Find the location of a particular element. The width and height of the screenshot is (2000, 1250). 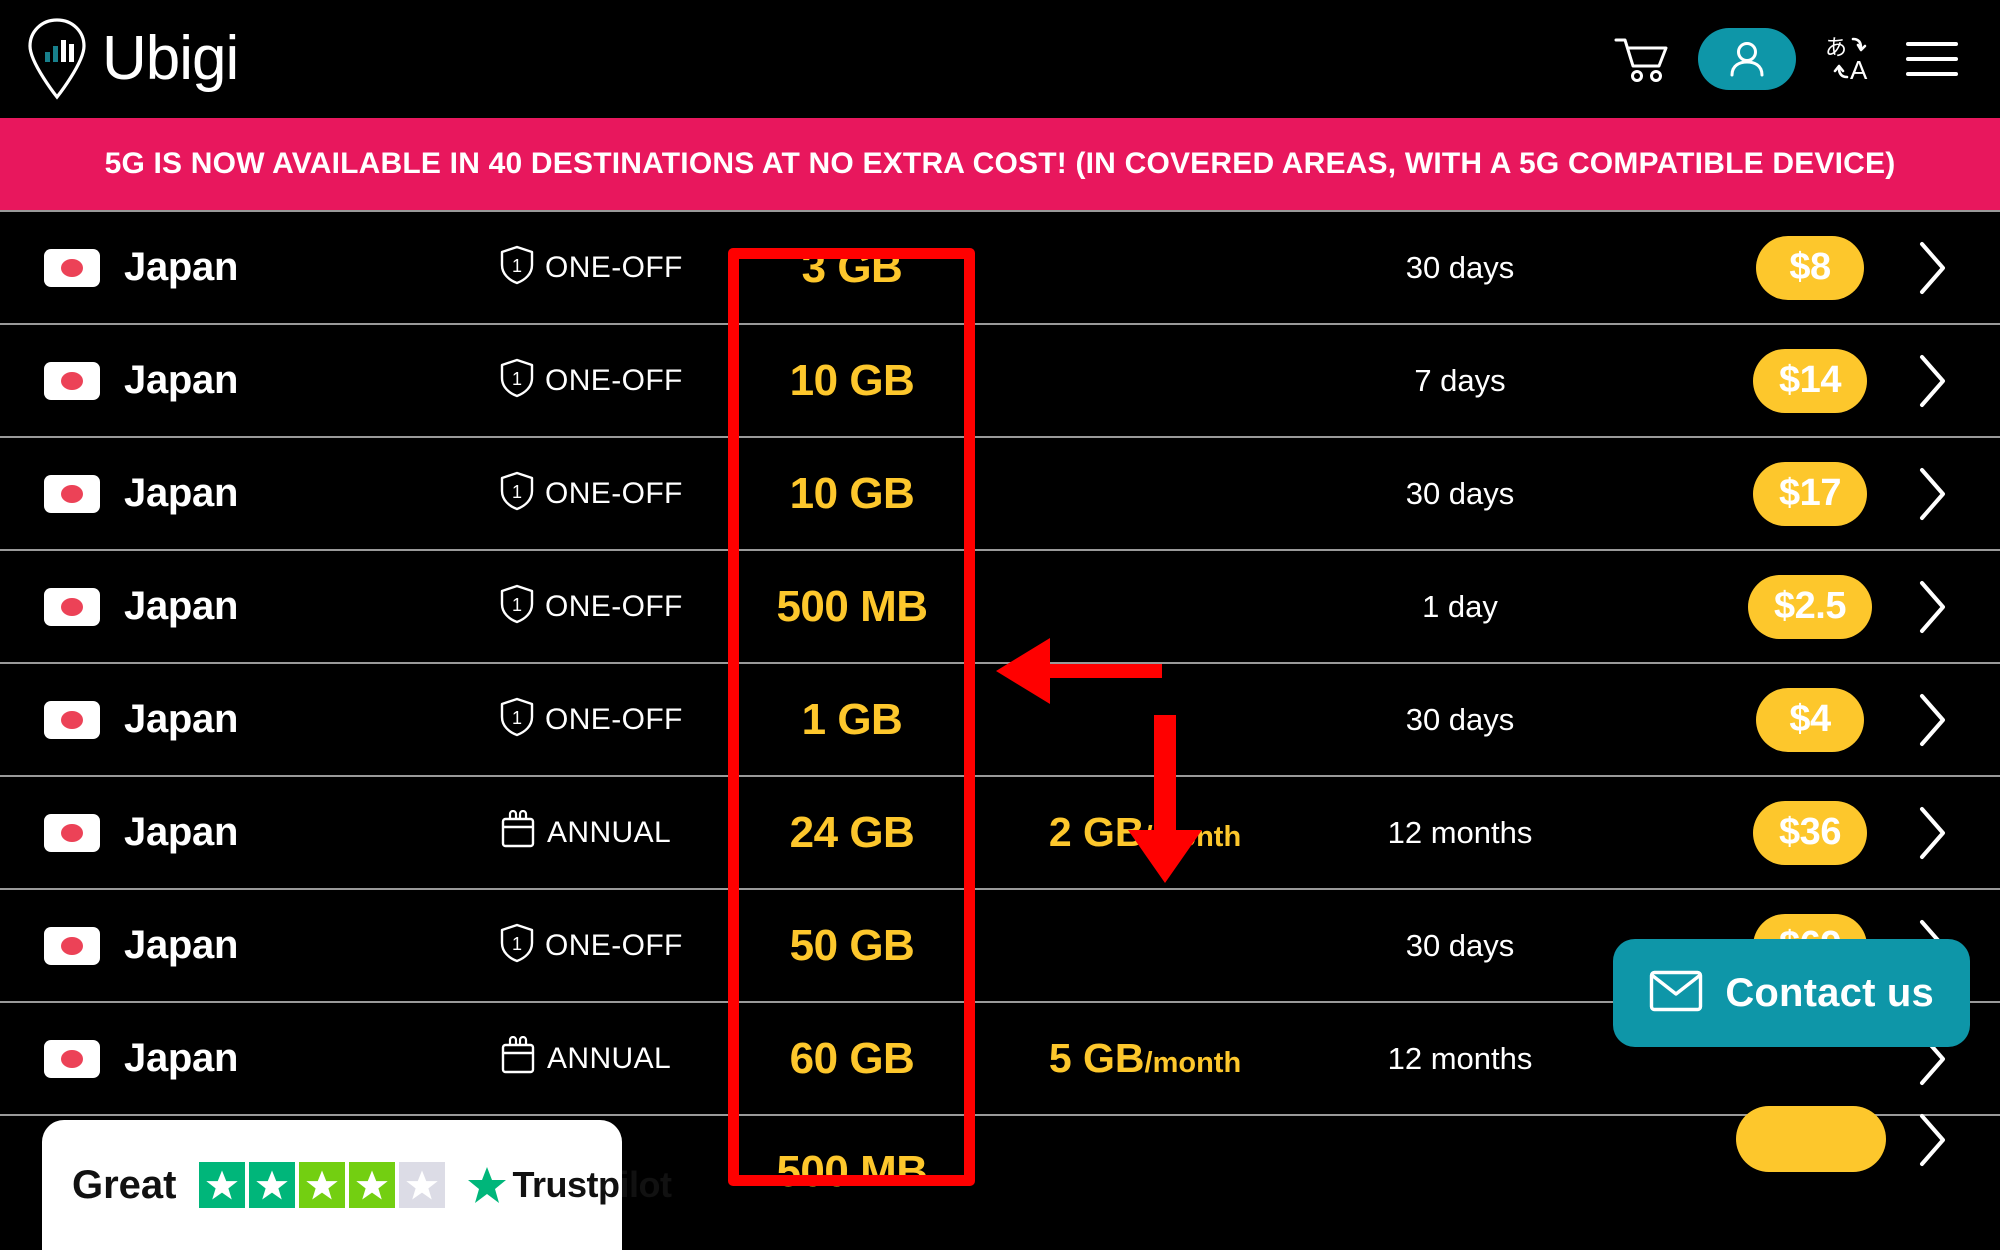

plan-price-badge: $36 is located at coordinates (1810, 832).